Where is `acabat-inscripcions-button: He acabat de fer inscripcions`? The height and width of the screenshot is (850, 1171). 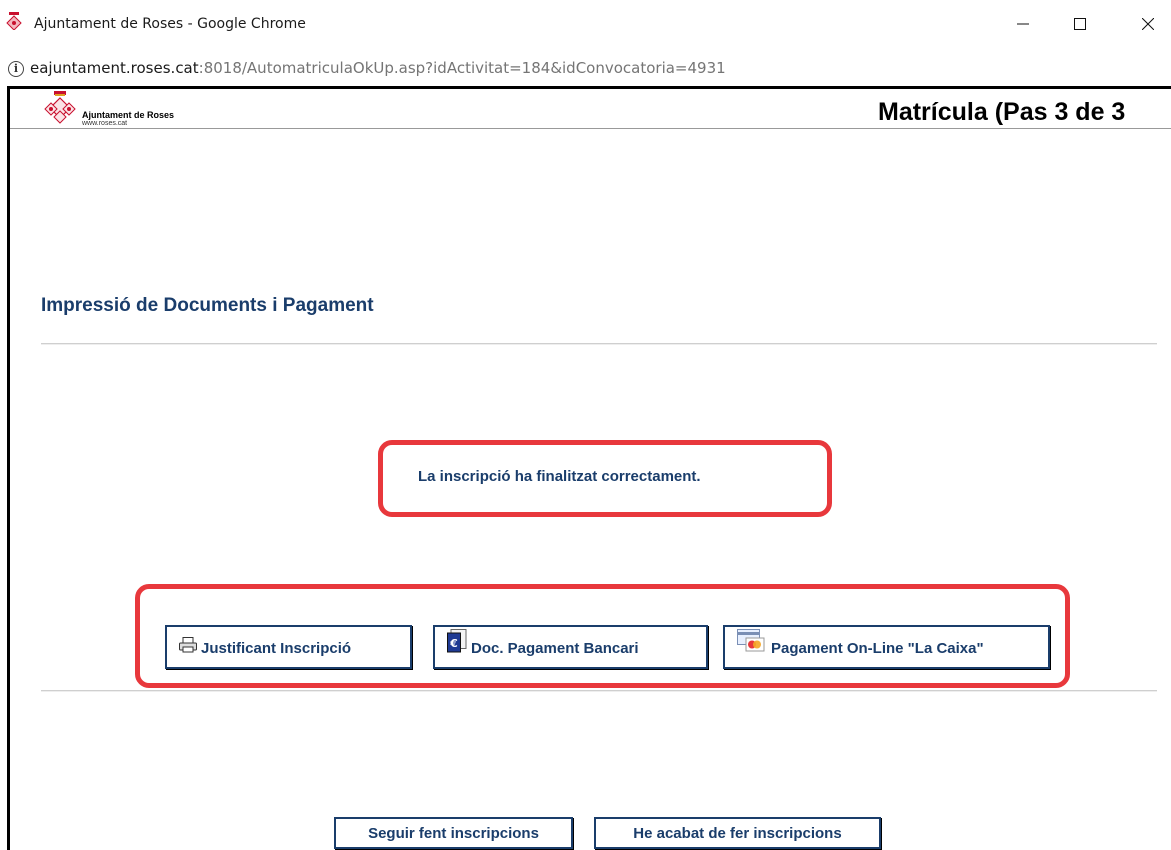
acabat-inscripcions-button: He acabat de fer inscripcions is located at coordinates (737, 833).